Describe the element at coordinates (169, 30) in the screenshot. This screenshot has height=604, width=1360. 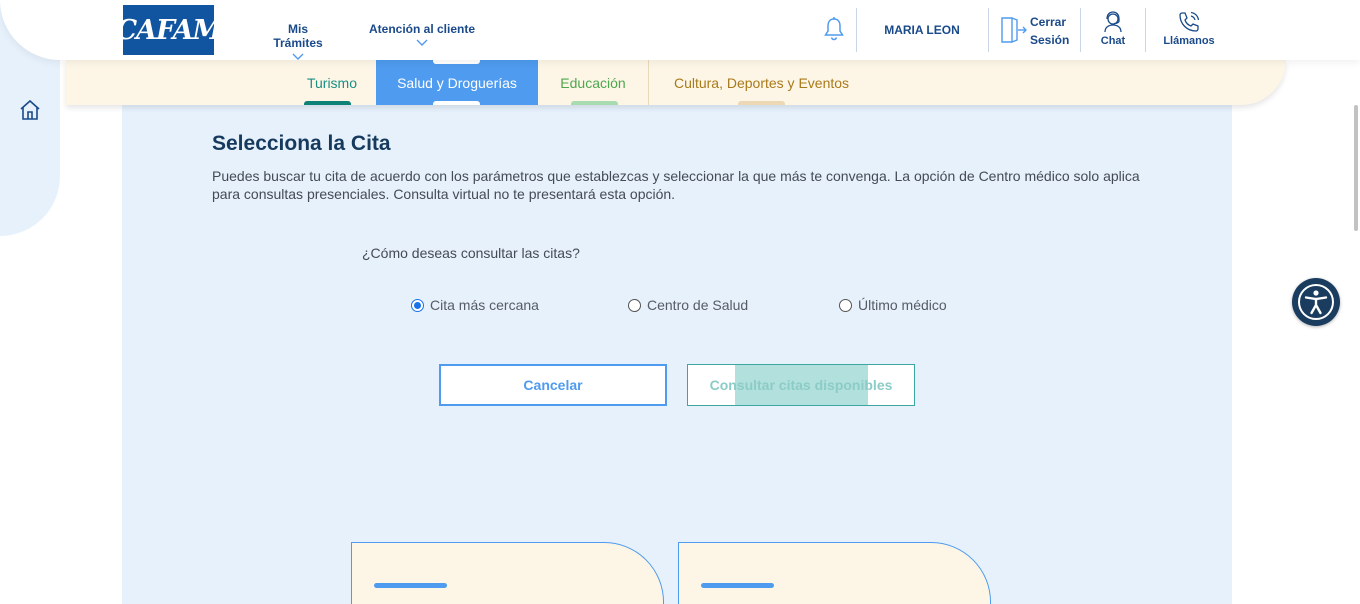
I see `cafam-logo: CAFAM` at that location.